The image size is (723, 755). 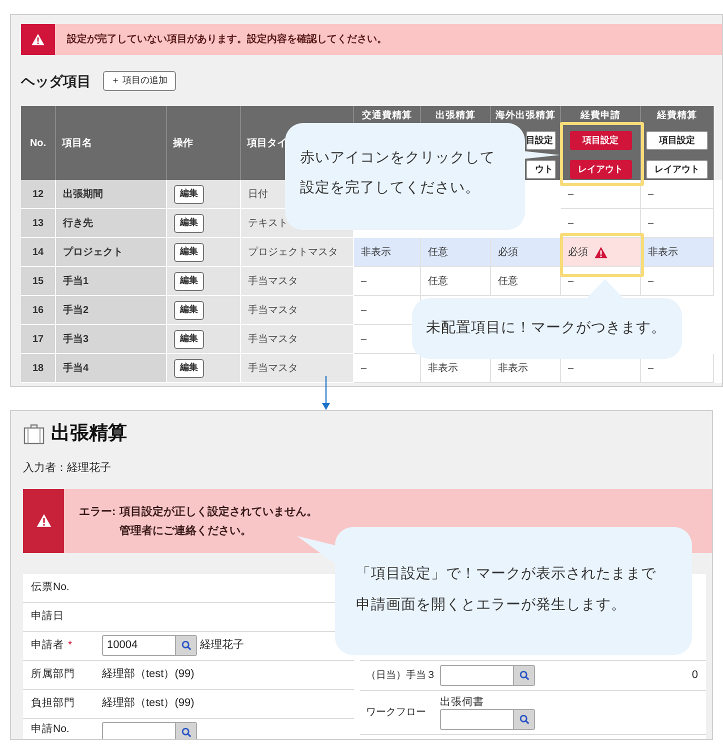 I want to click on row-number: 13, so click(x=38, y=223).